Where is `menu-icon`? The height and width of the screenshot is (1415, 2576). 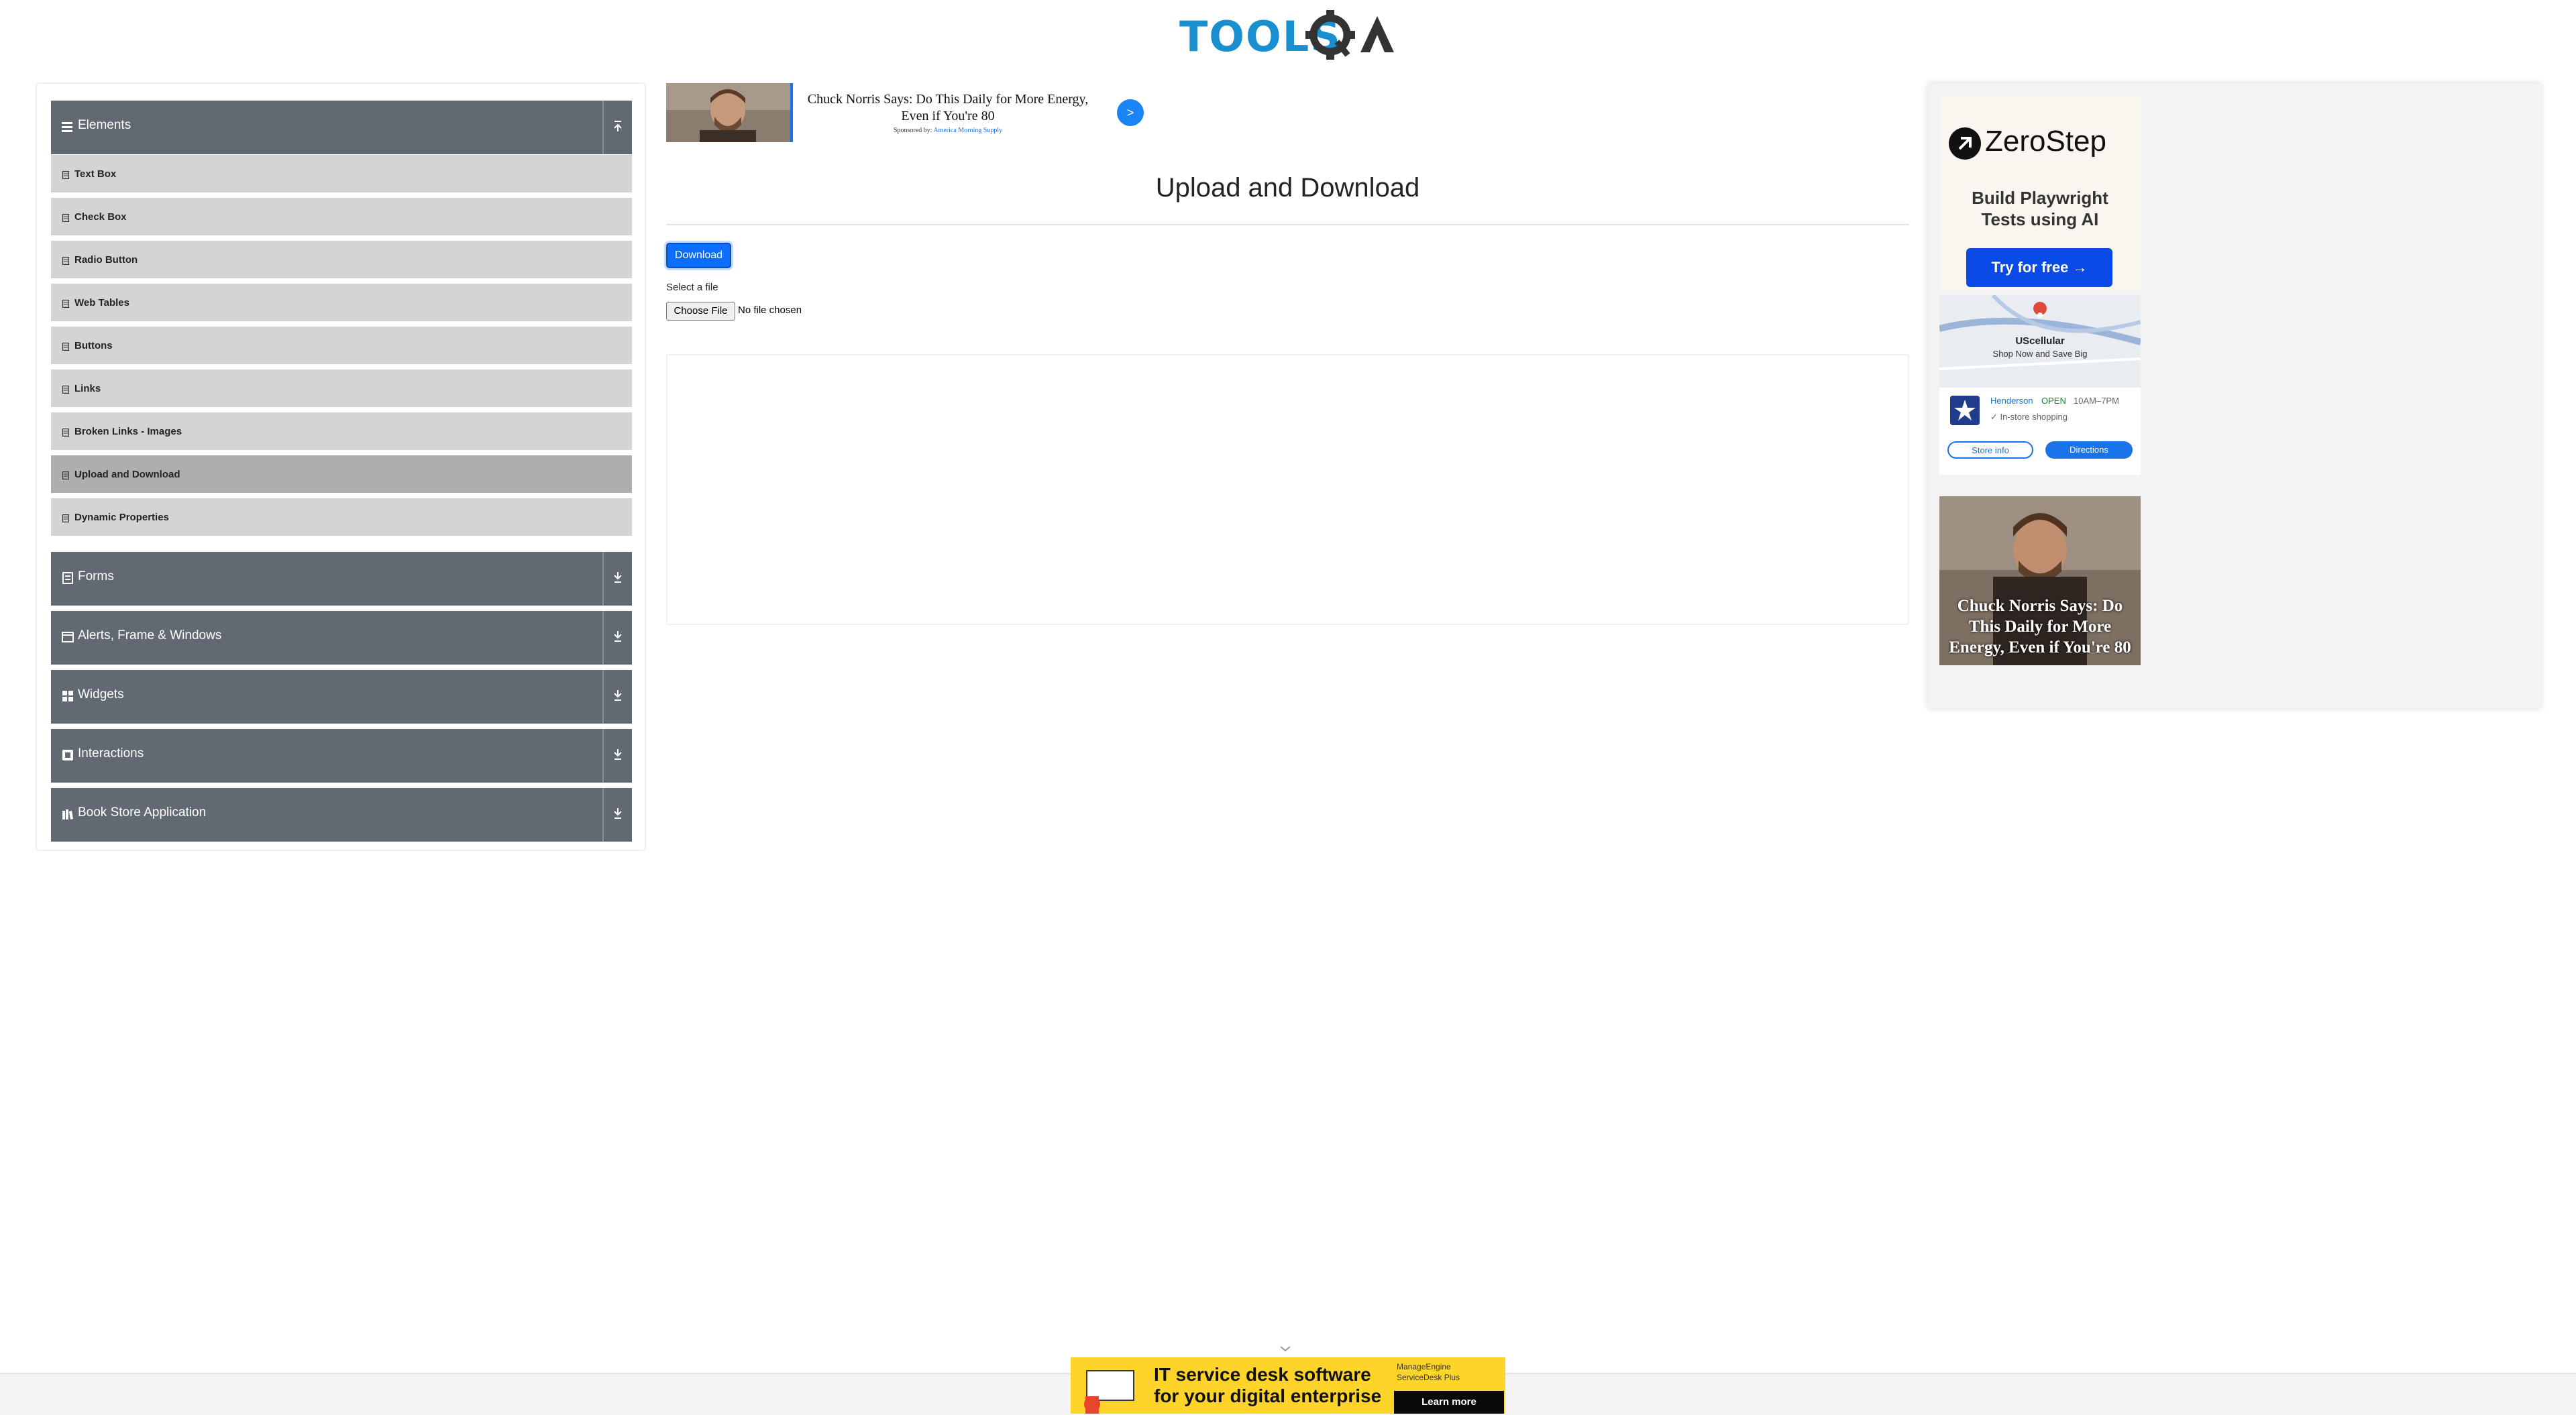
menu-icon is located at coordinates (67, 127).